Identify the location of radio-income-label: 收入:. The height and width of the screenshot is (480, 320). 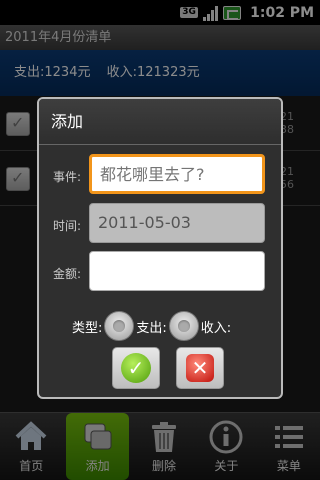
(216, 328).